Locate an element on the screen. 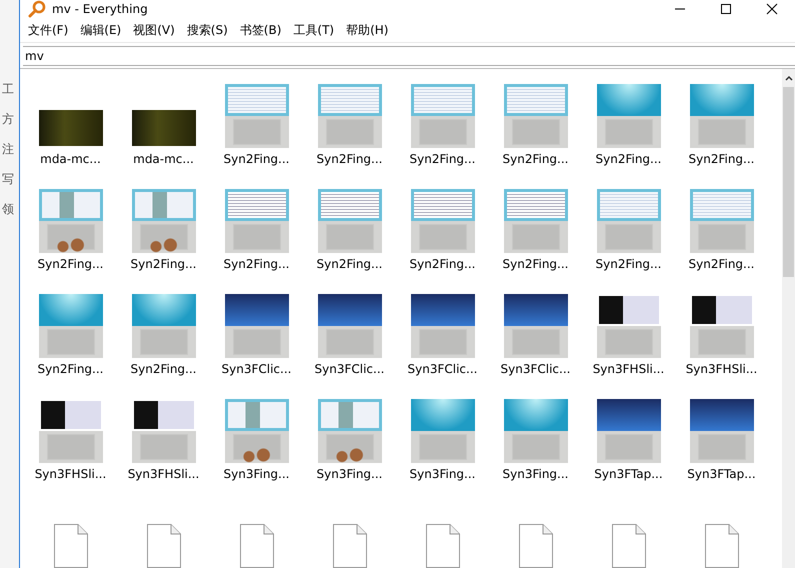 The width and height of the screenshot is (795, 568). menu-item: 帮助(H) is located at coordinates (367, 30).